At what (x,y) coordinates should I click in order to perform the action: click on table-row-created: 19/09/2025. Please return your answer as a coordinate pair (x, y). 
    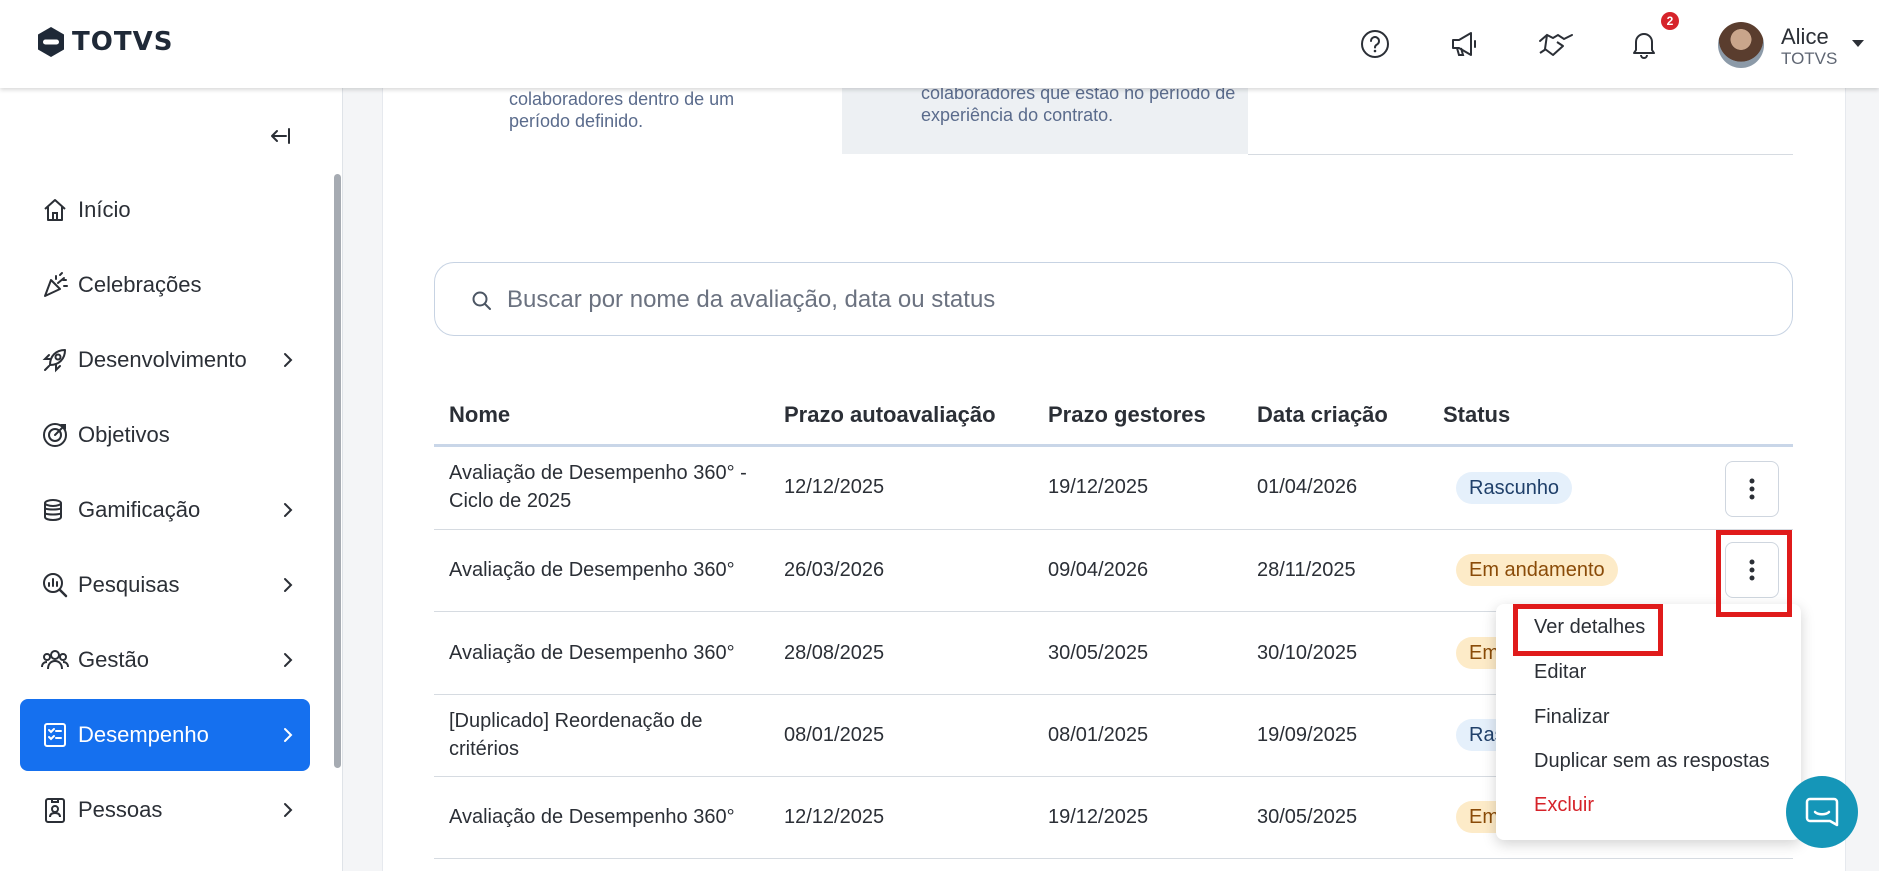
    Looking at the image, I should click on (1307, 735).